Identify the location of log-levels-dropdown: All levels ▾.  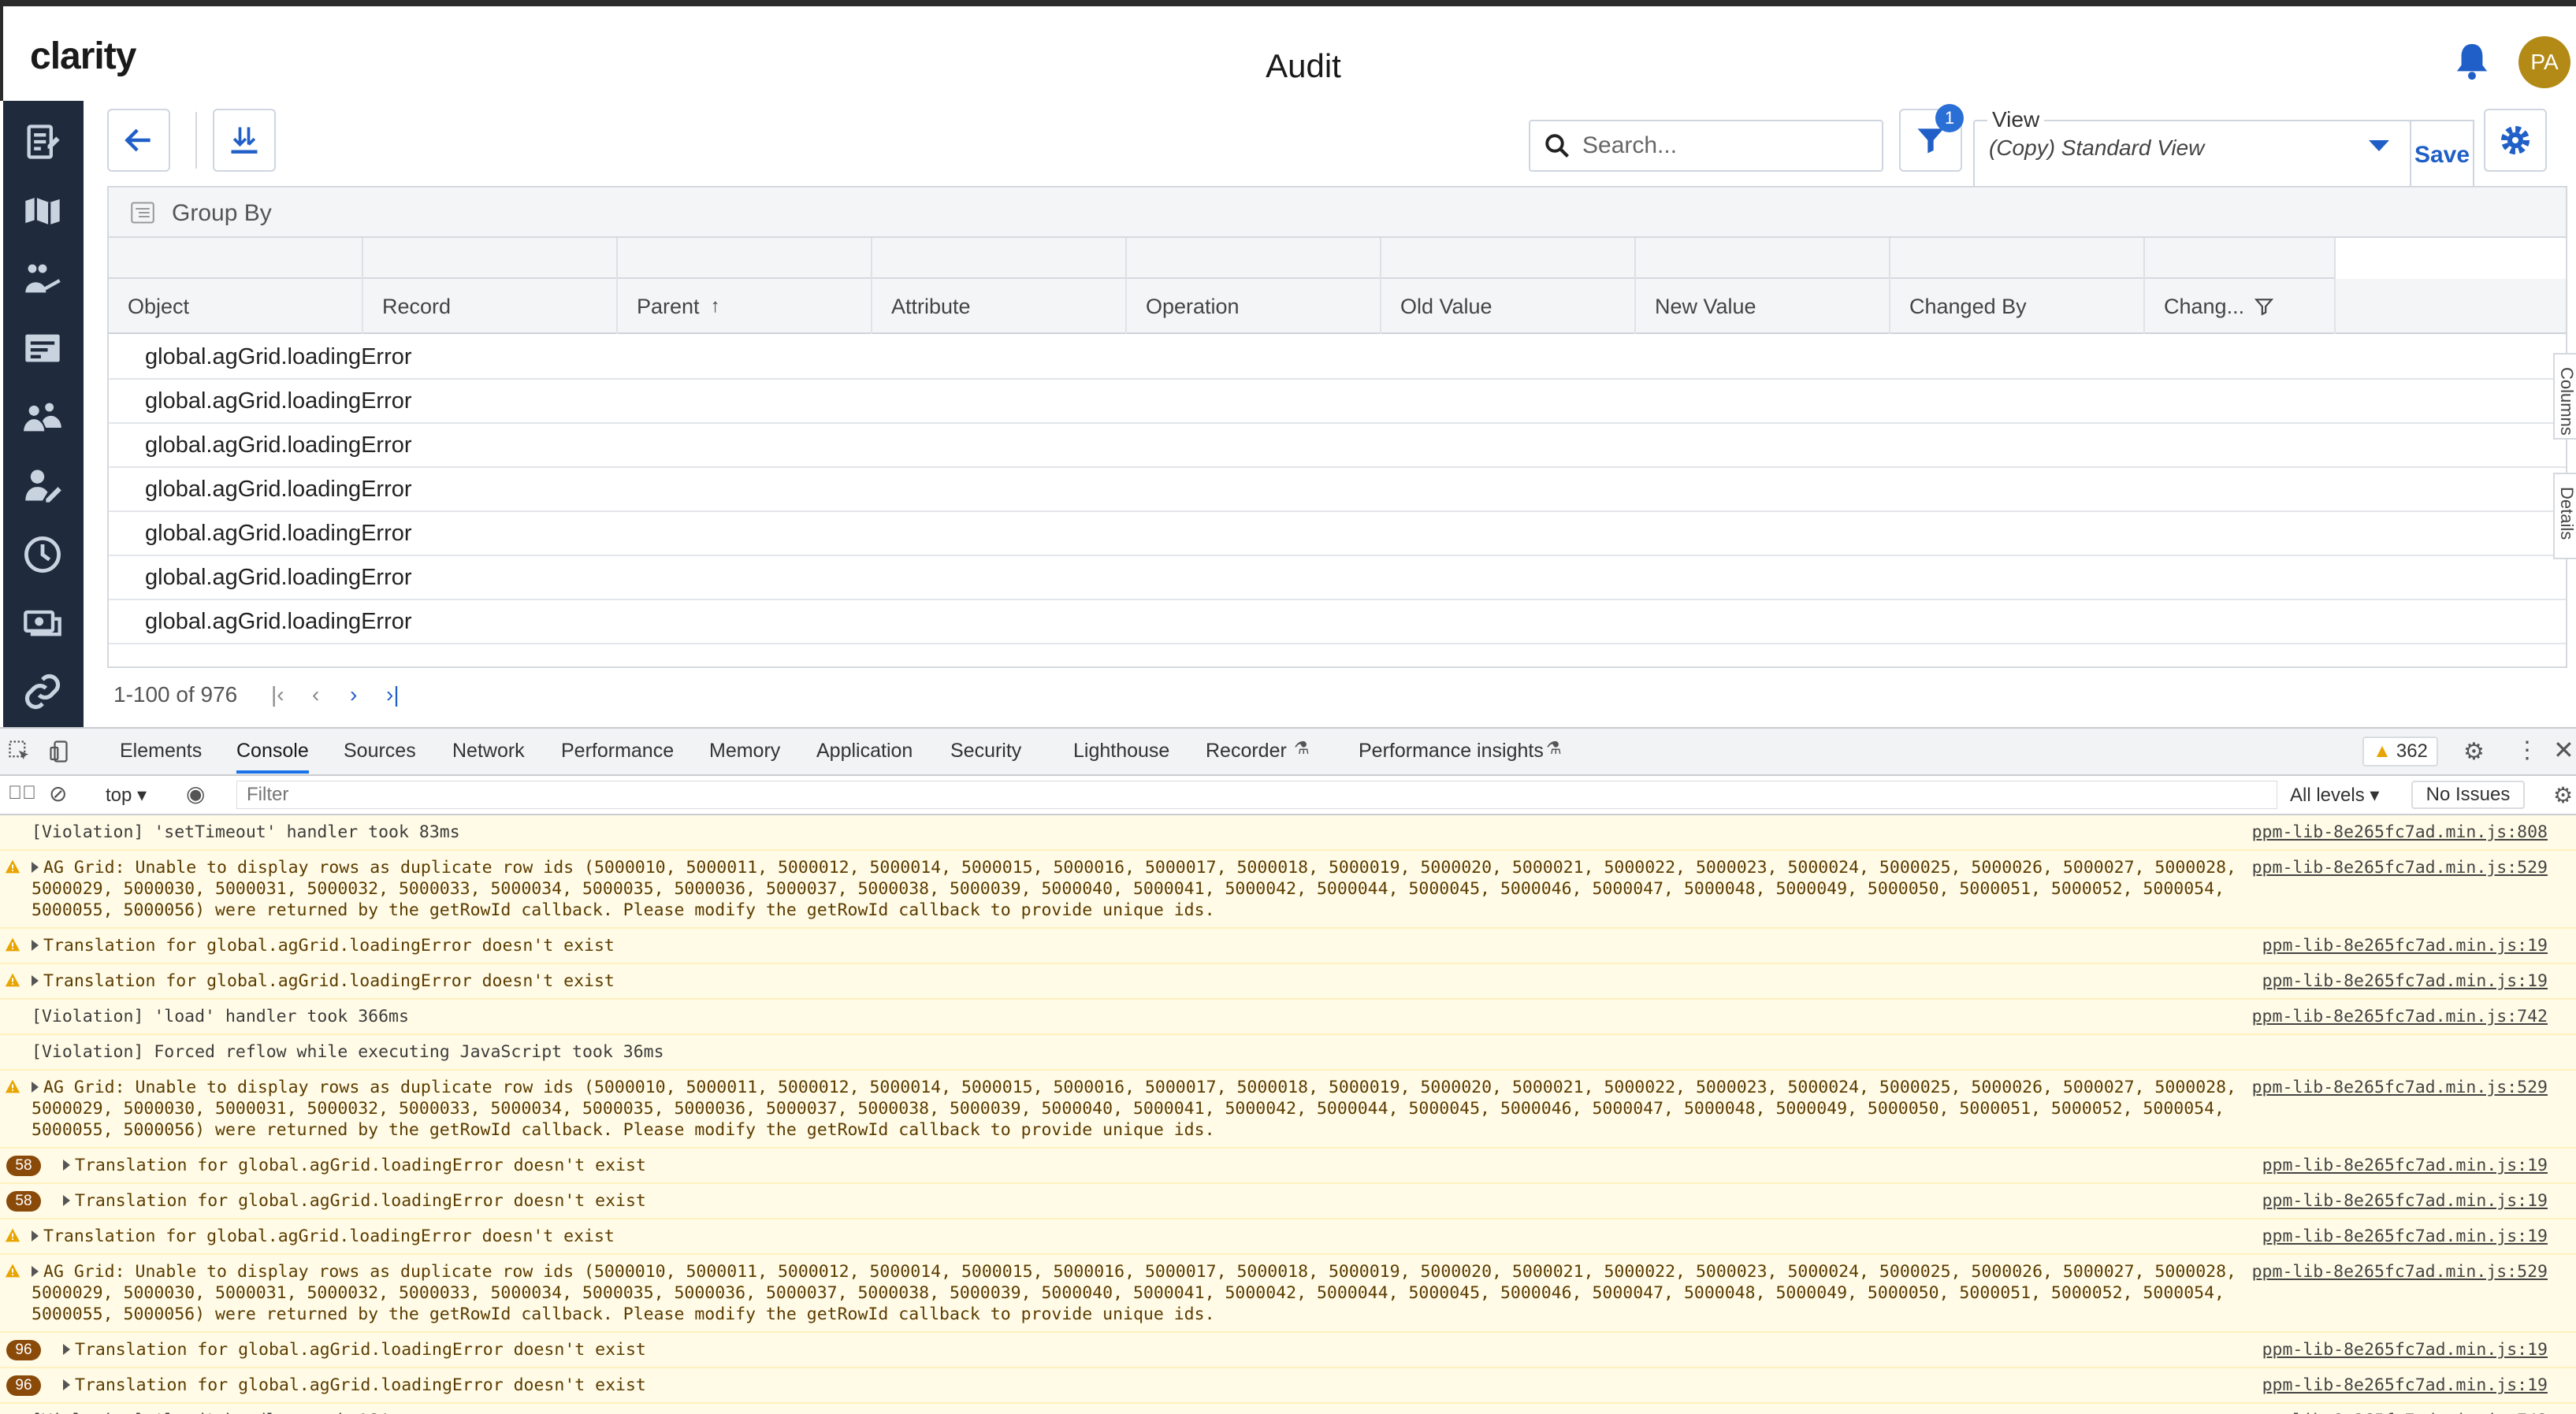
(2334, 795).